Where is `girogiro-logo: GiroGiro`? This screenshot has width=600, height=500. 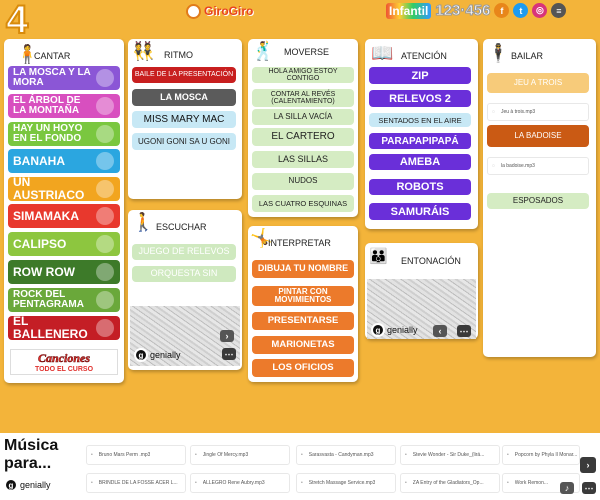 girogiro-logo: GiroGiro is located at coordinates (230, 11).